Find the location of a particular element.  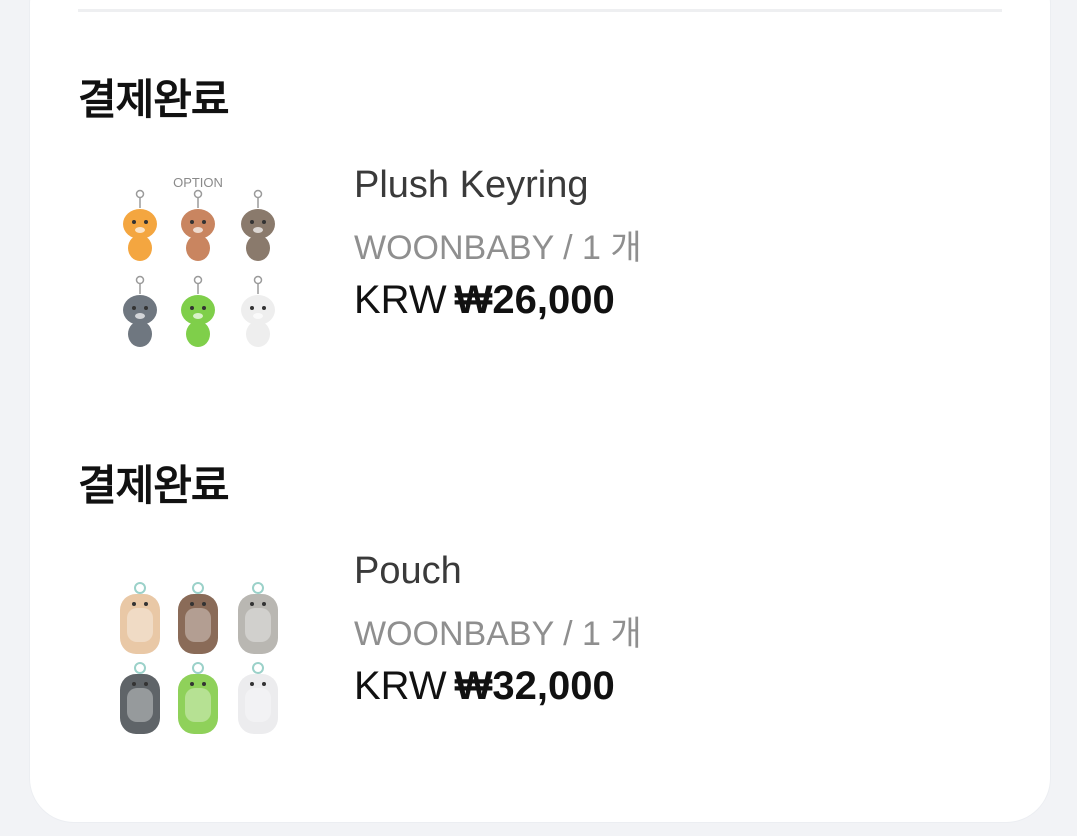

pouch-image is located at coordinates (199, 658).